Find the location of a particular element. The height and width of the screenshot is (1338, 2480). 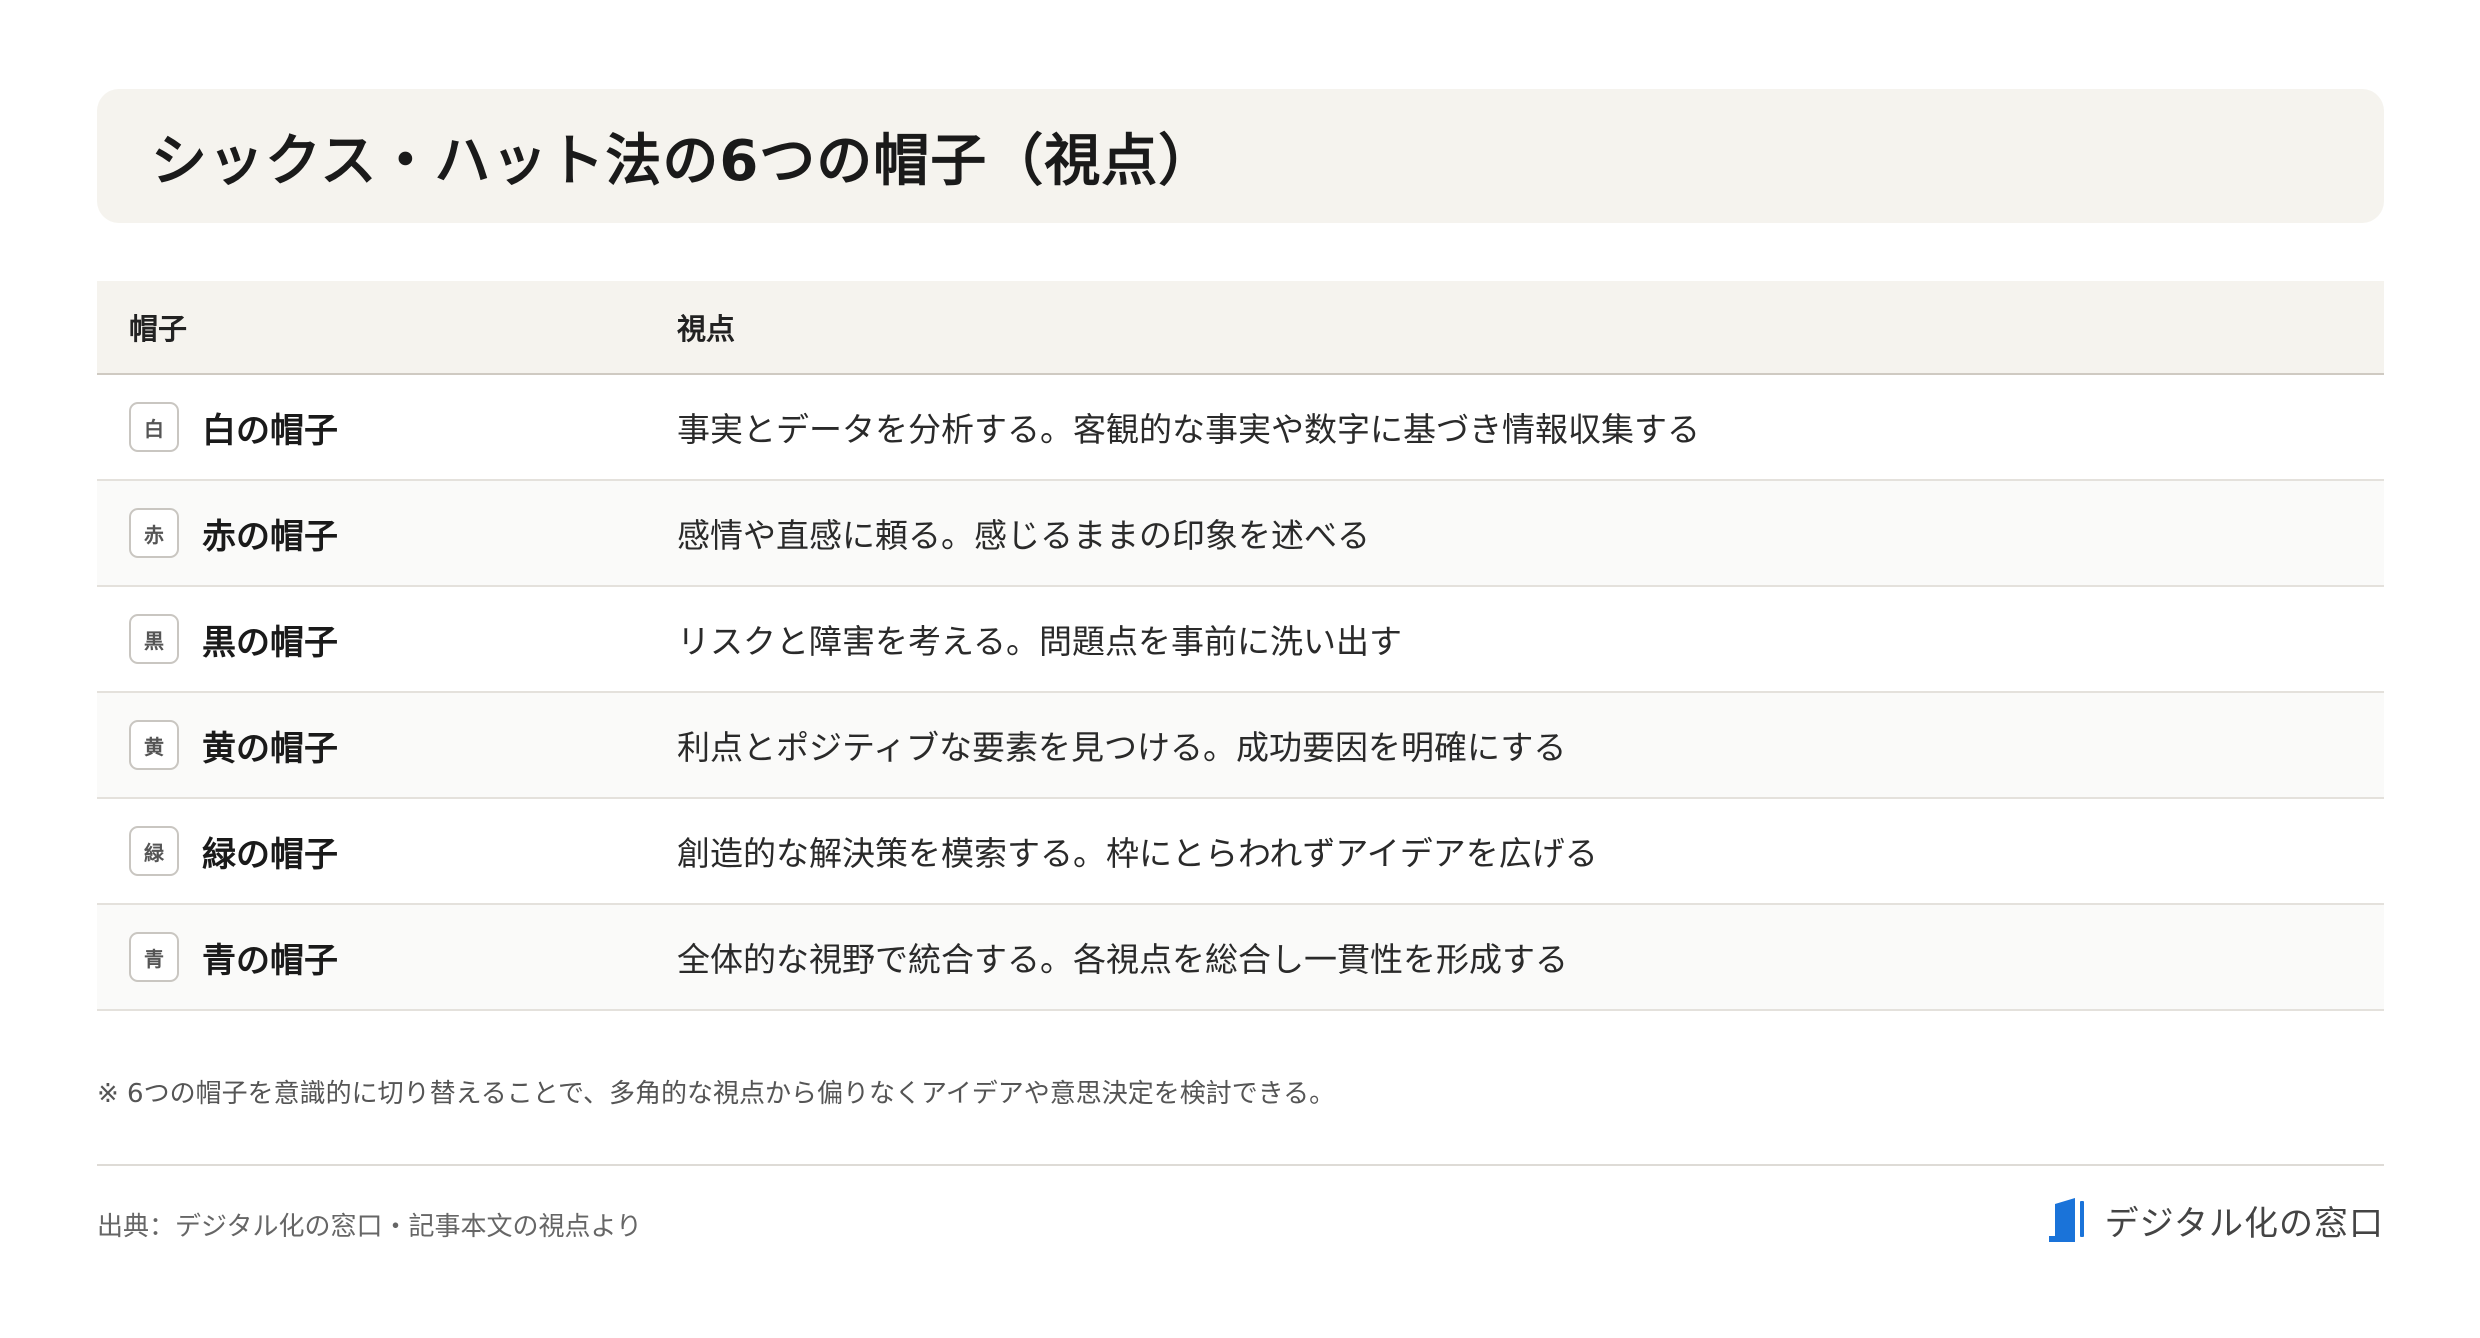

table-row: 黒 黒の帽子 リスクと障害を考える。問題点を事前に洗い出す is located at coordinates (1240, 640).